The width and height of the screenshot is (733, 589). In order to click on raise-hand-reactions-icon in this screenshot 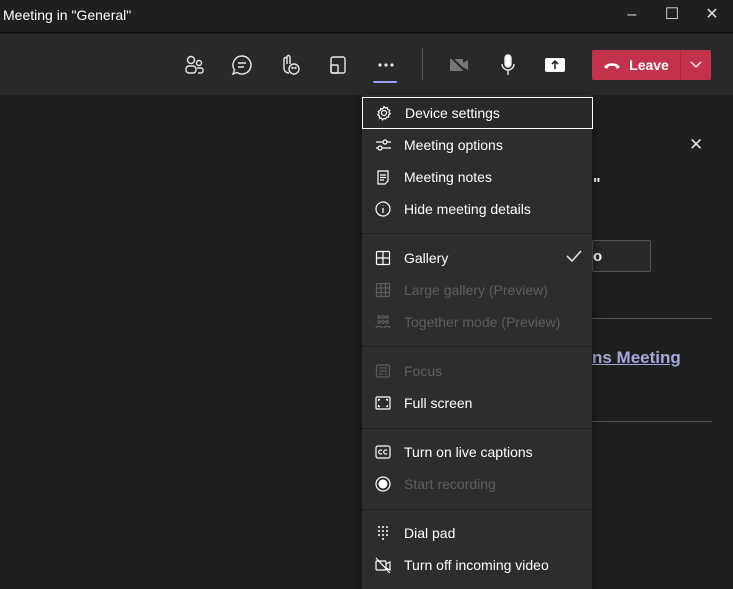, I will do `click(290, 65)`.